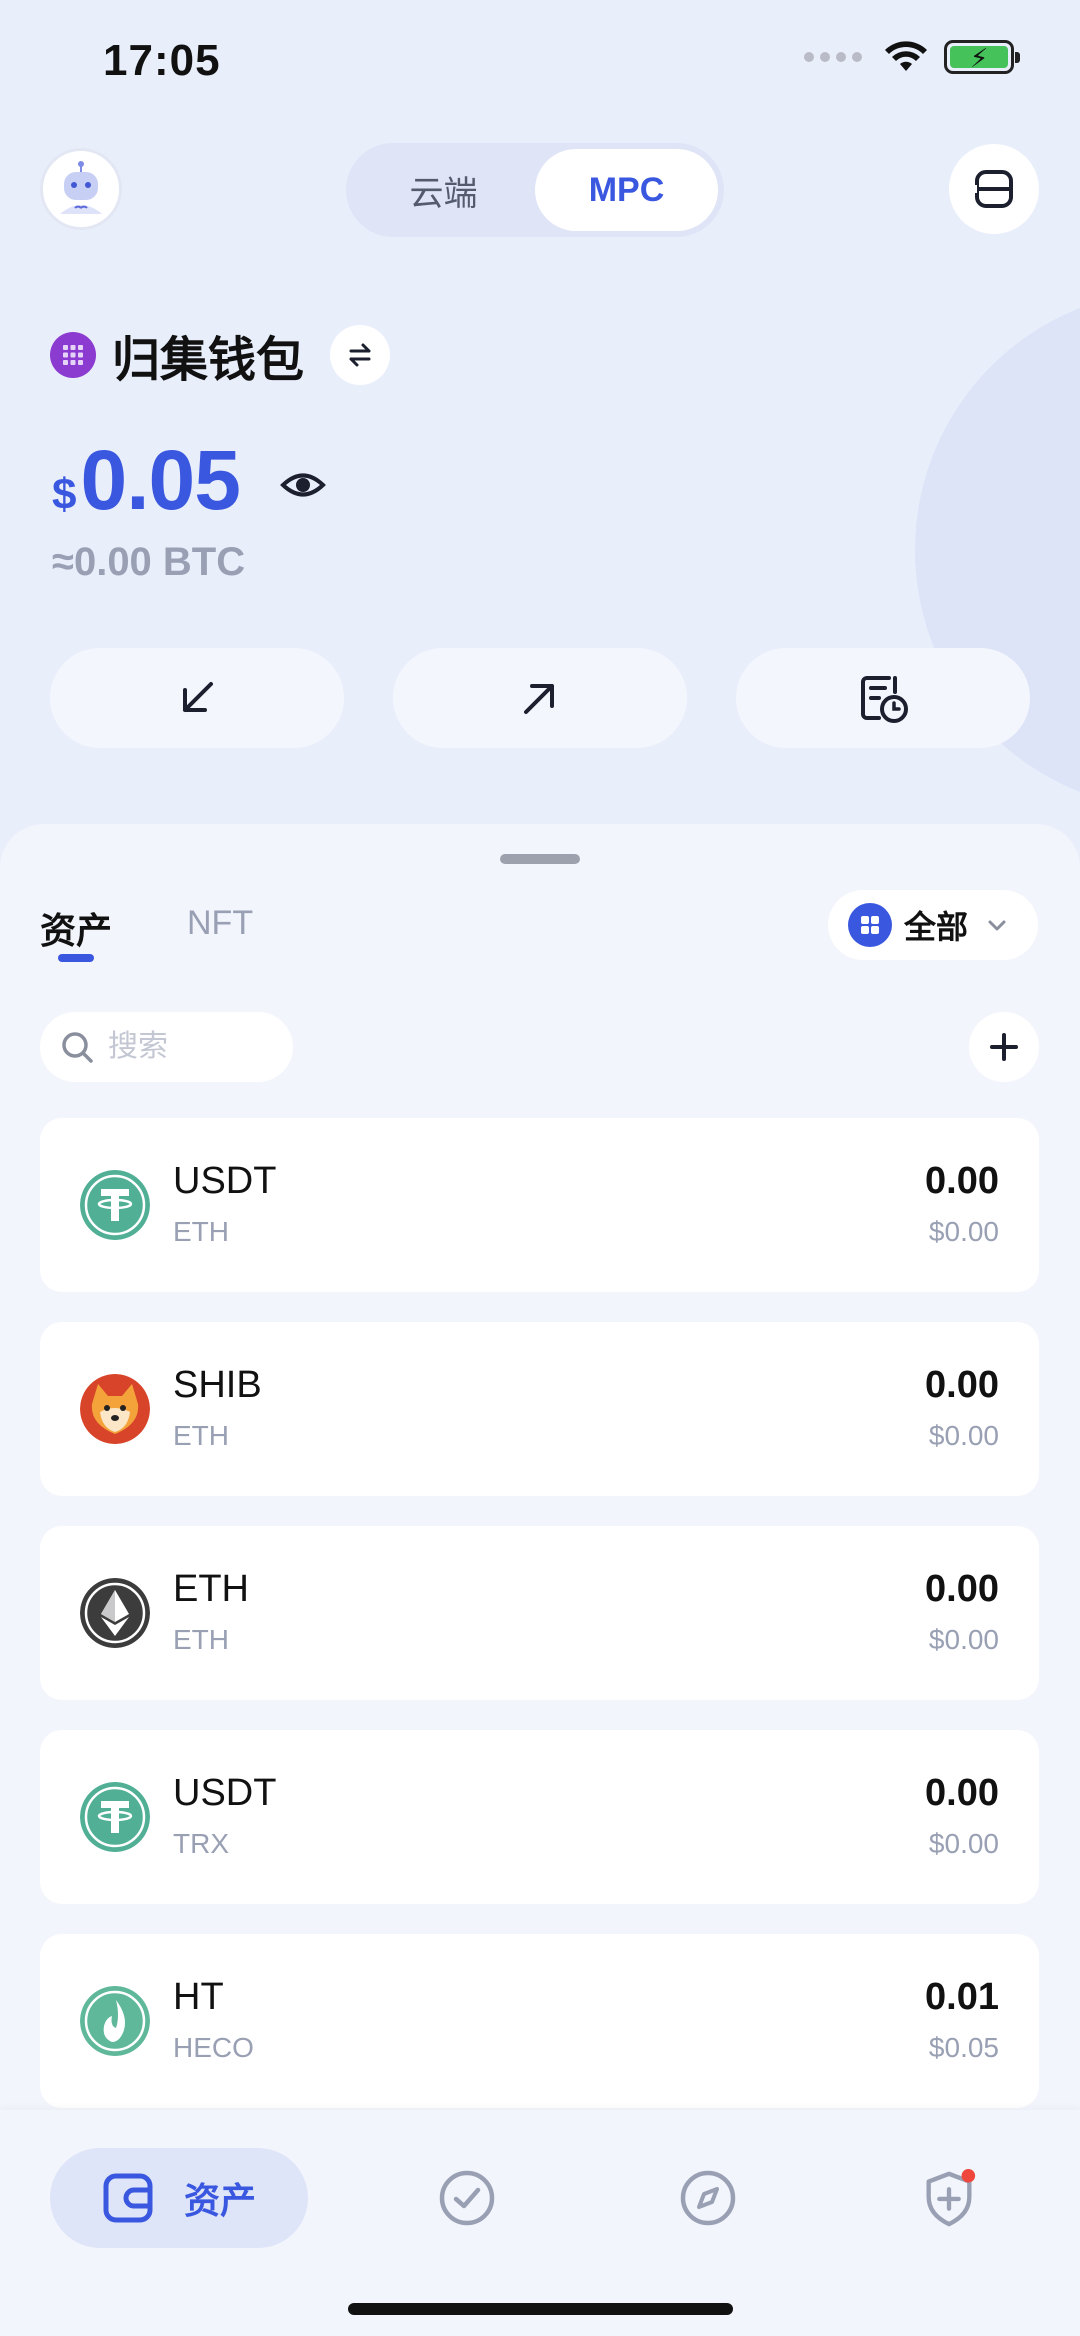 This screenshot has width=1080, height=2336. I want to click on search-box, so click(166, 1047).